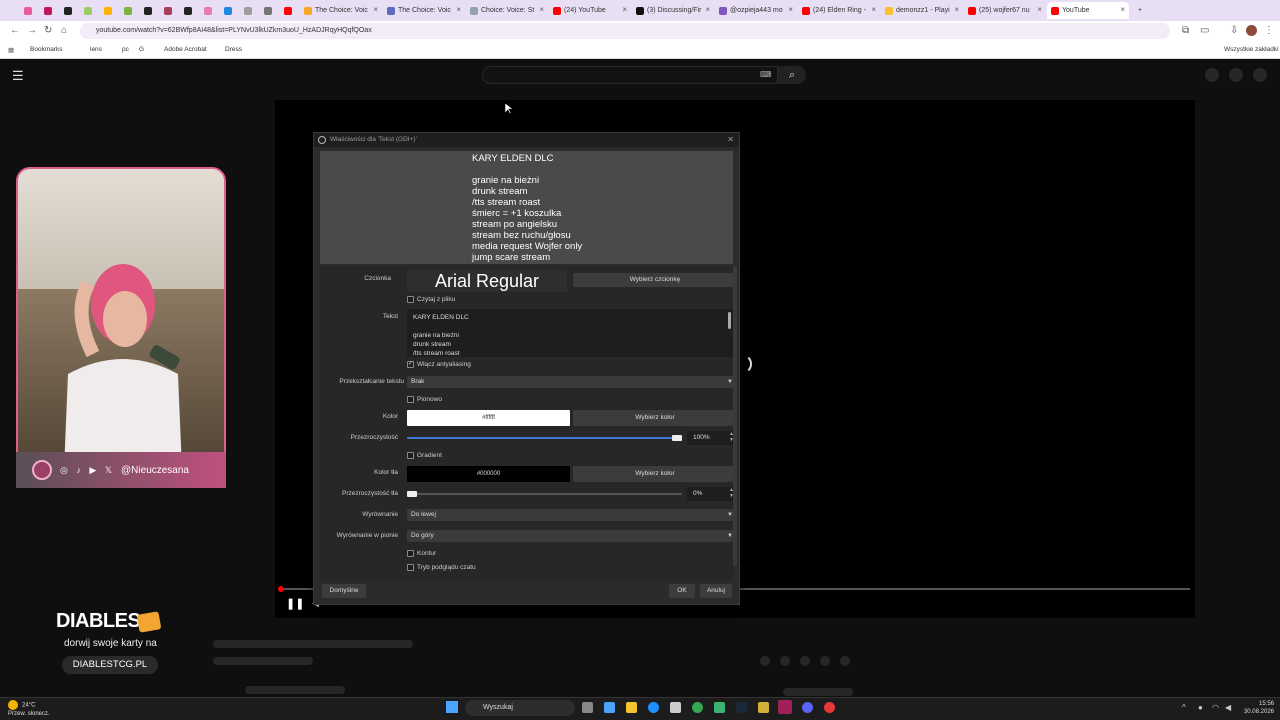 The width and height of the screenshot is (1280, 720). What do you see at coordinates (507, 10) in the screenshot?
I see `browser-tab: Choice: Voice: St ×` at bounding box center [507, 10].